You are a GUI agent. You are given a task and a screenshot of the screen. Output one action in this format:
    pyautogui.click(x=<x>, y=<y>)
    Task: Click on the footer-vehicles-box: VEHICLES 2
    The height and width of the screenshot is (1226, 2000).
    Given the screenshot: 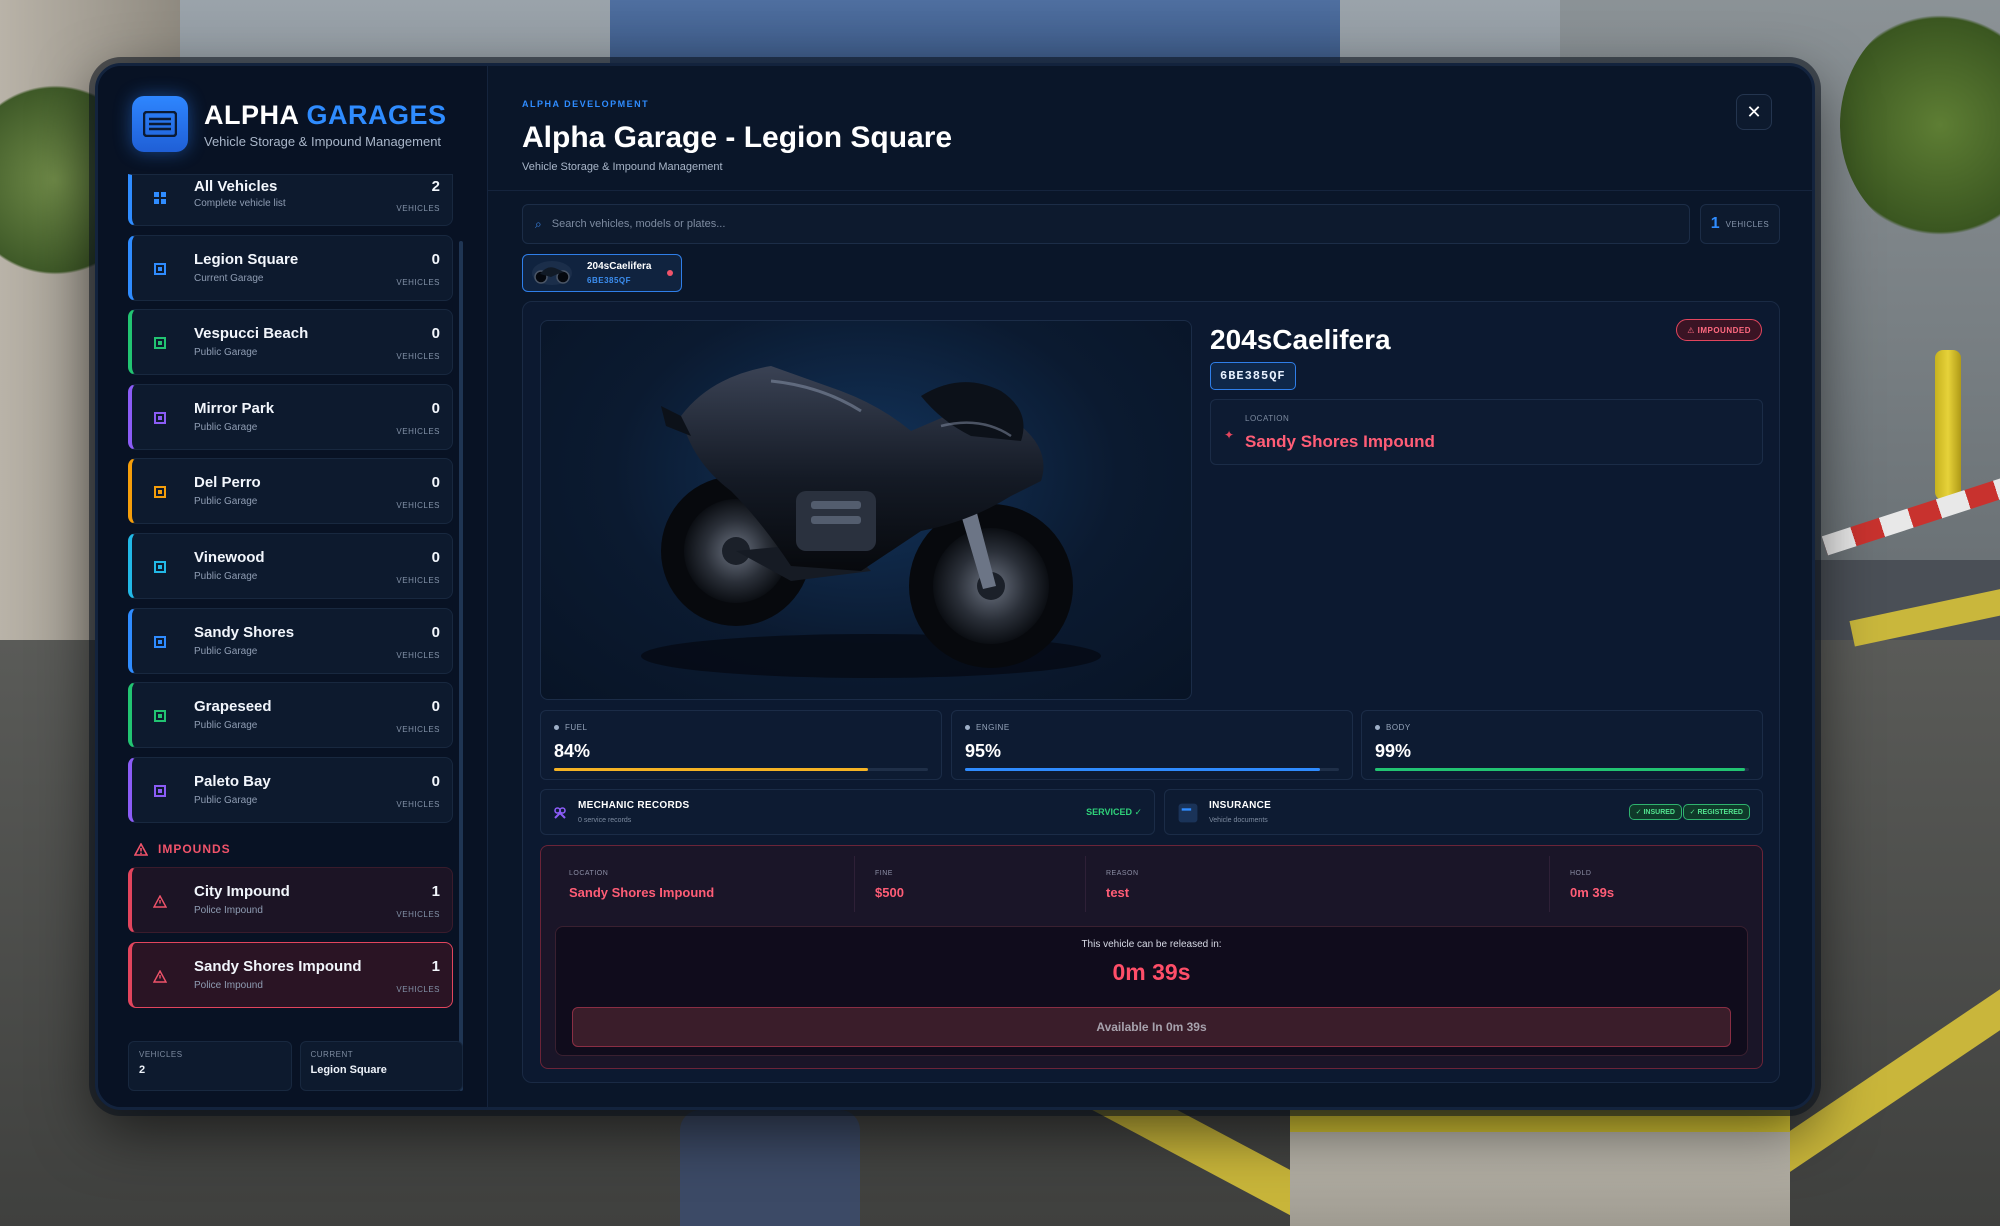 What is the action you would take?
    pyautogui.click(x=210, y=1066)
    